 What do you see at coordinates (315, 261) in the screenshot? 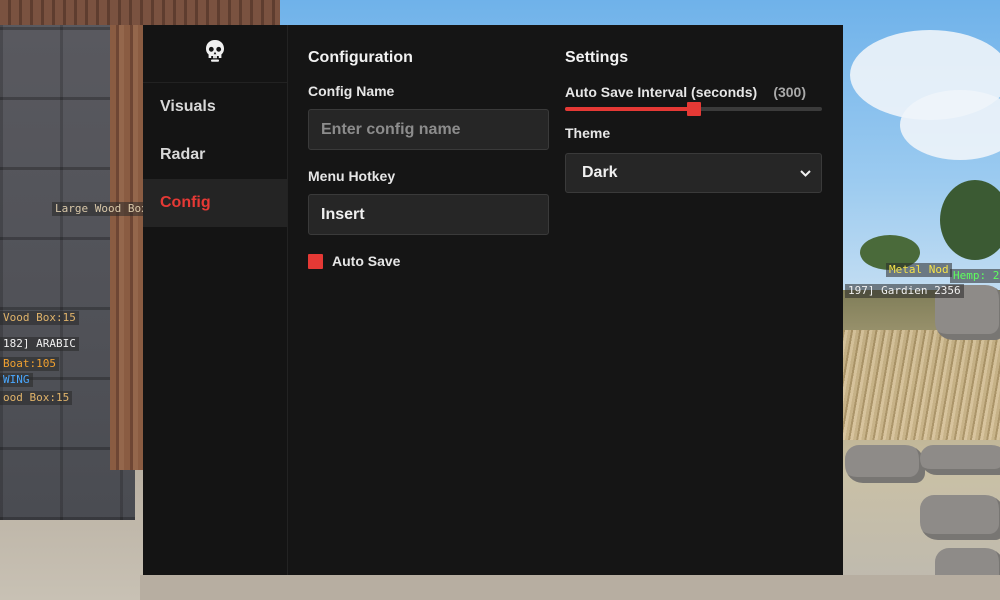
I see `auto-save-checkbox` at bounding box center [315, 261].